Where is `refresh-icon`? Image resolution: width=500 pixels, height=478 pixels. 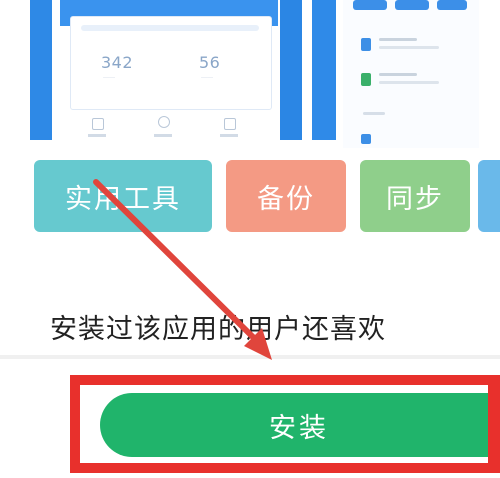 refresh-icon is located at coordinates (164, 122).